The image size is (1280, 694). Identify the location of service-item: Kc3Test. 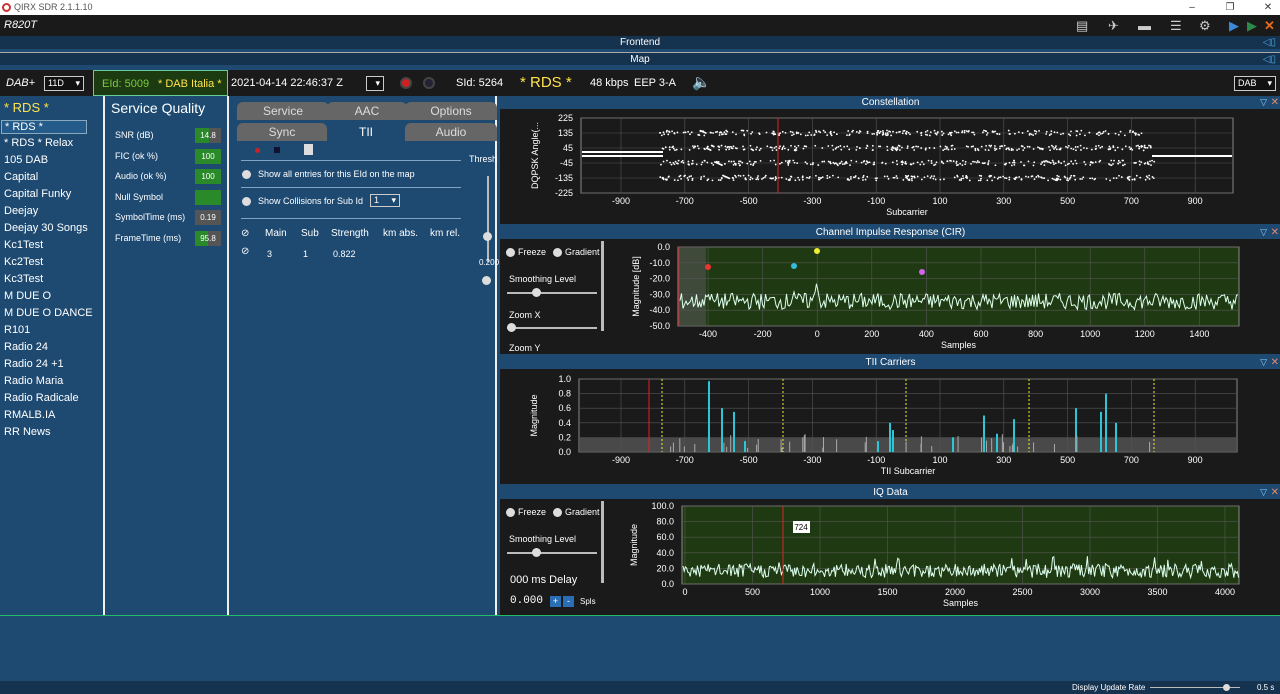
(23, 279).